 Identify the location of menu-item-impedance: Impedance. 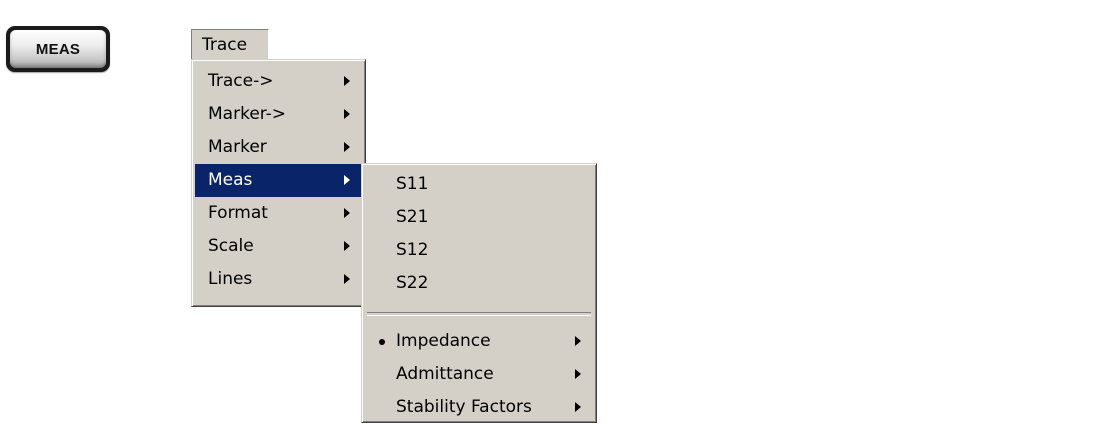
(479, 341).